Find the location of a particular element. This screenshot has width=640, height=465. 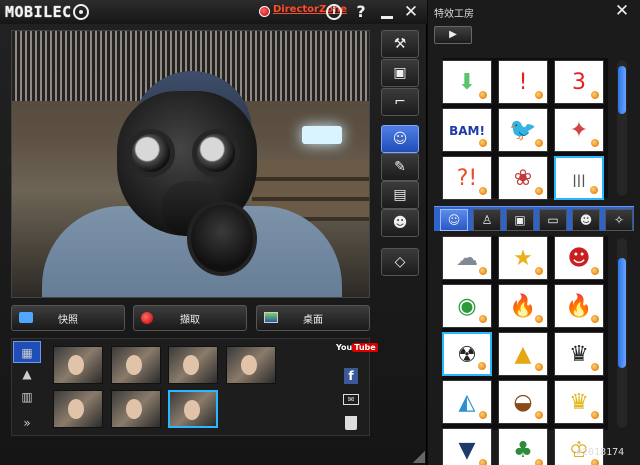

portrait-filter-button: ▲ is located at coordinates (27, 374).